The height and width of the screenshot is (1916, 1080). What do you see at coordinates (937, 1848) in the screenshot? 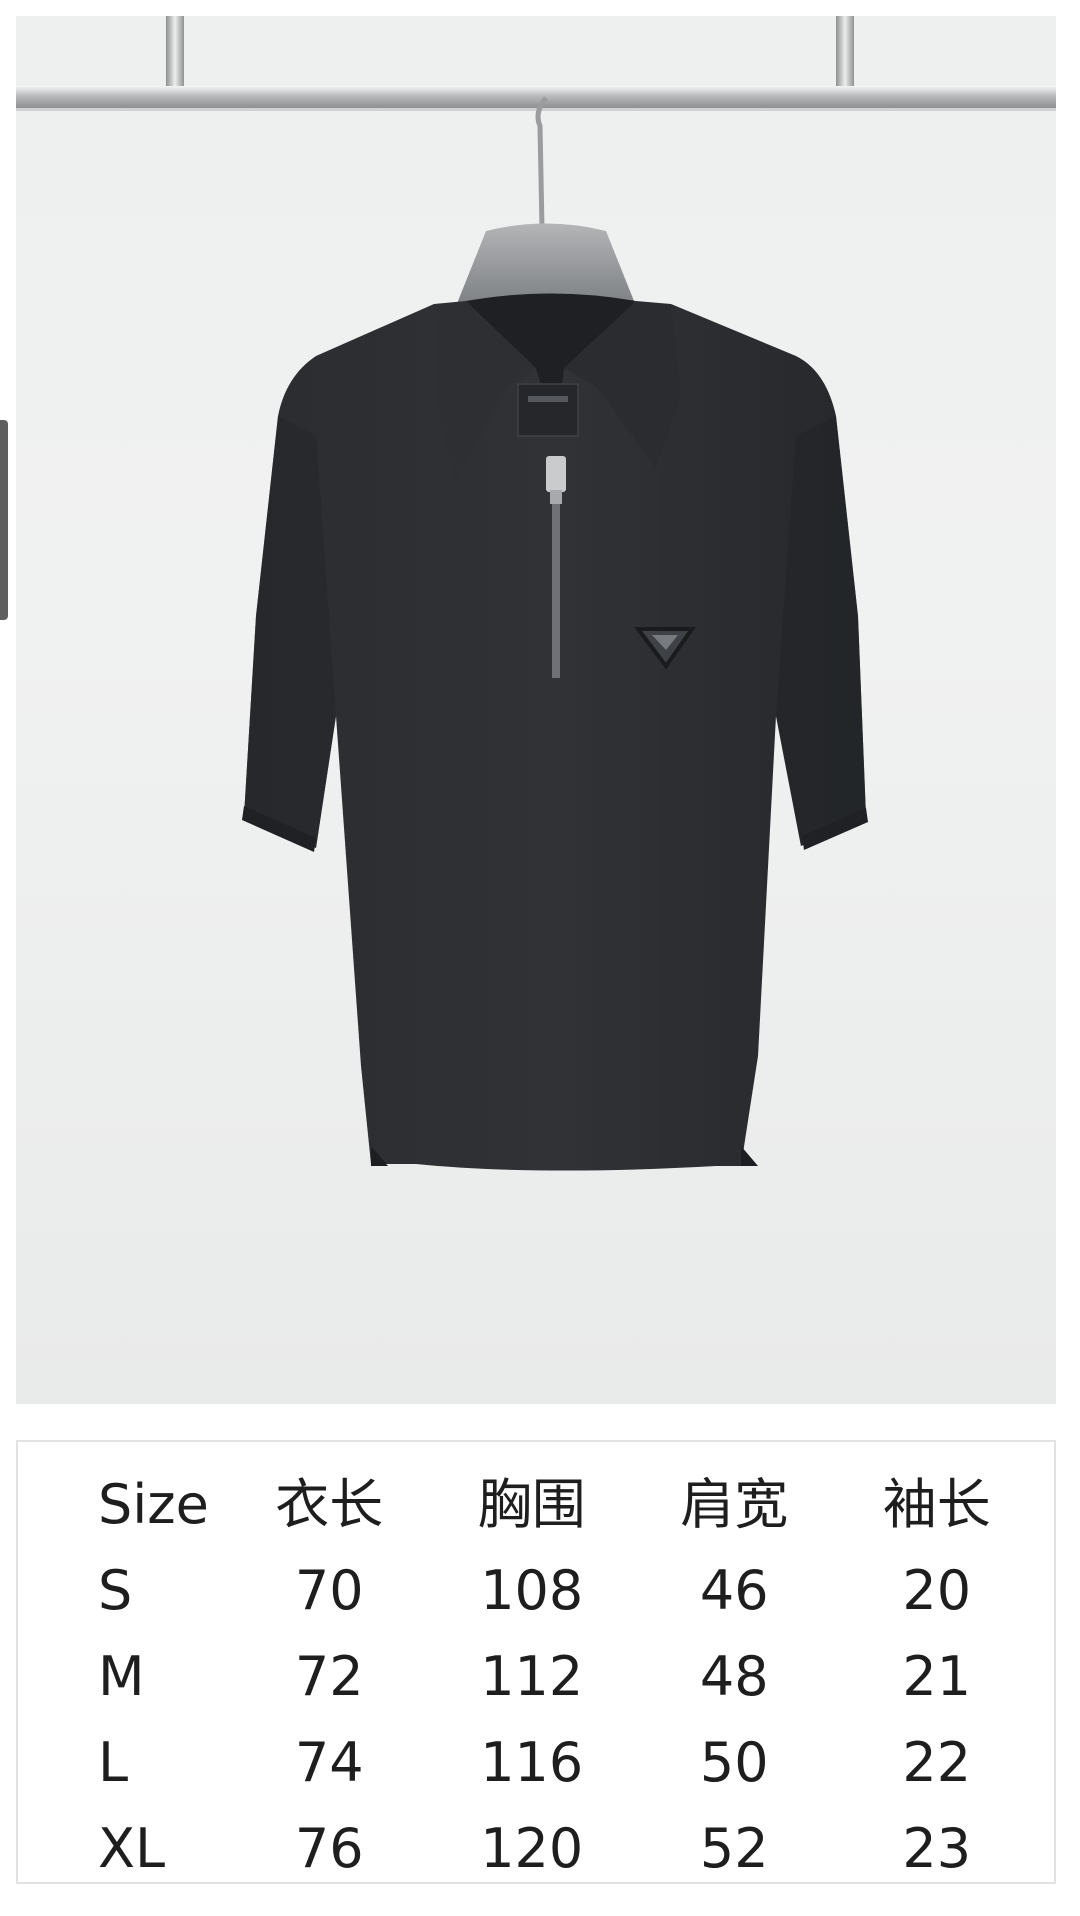
I see `sleeve-value: 23` at bounding box center [937, 1848].